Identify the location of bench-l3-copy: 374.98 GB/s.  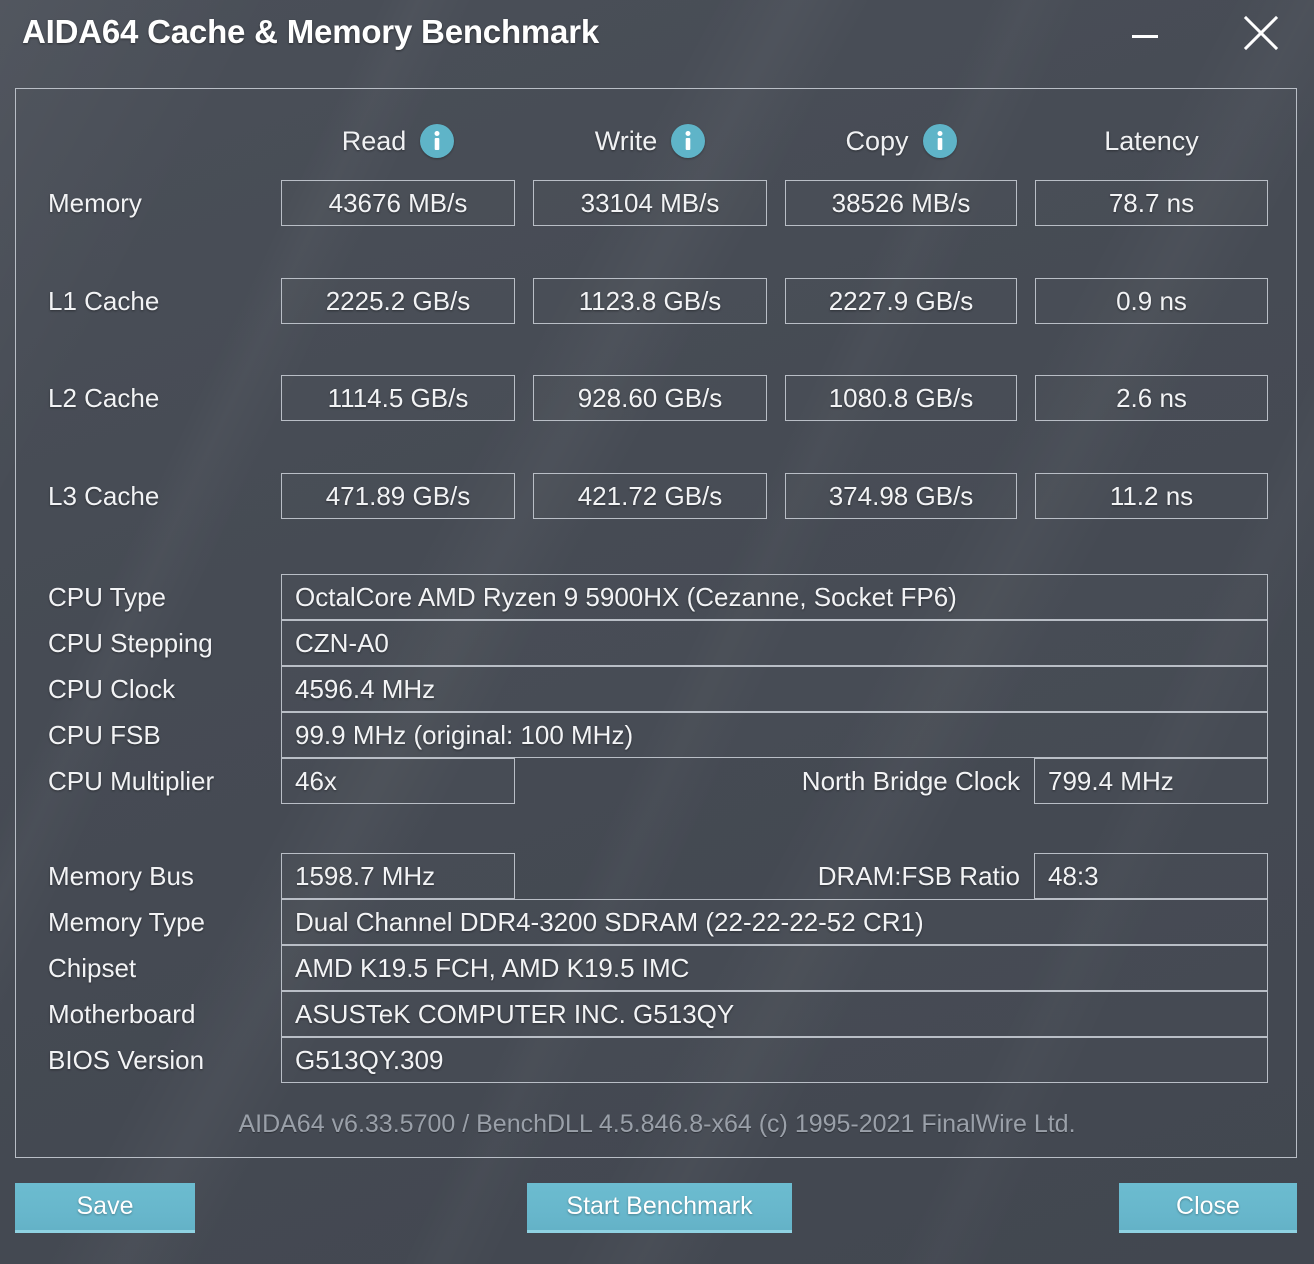
(901, 496).